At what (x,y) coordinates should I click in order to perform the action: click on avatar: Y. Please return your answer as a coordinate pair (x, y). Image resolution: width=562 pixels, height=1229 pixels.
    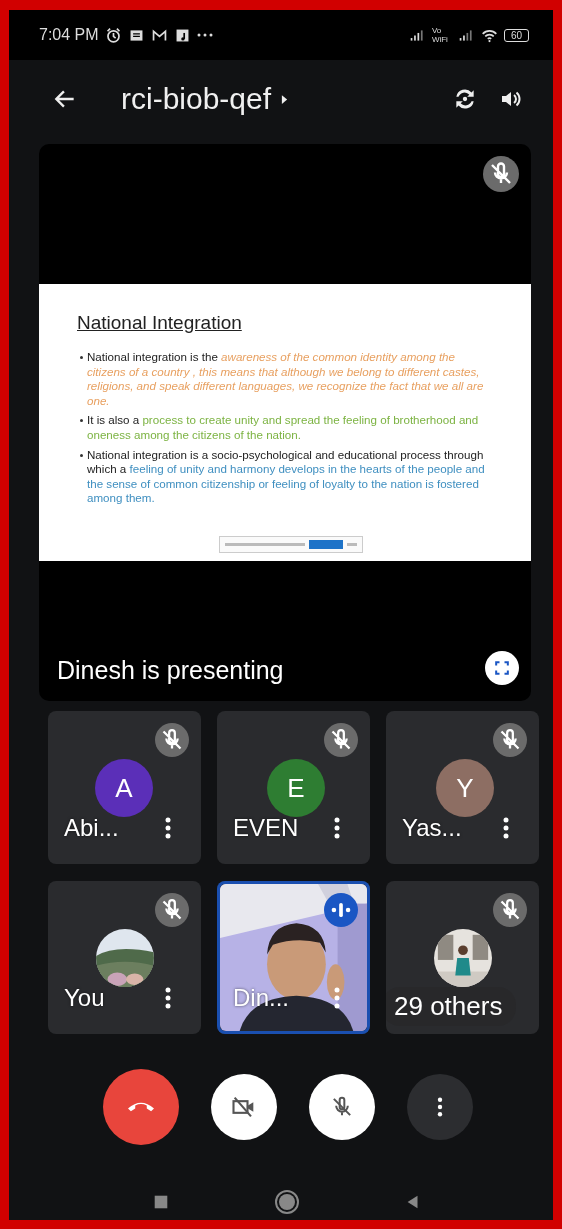
    Looking at the image, I should click on (465, 788).